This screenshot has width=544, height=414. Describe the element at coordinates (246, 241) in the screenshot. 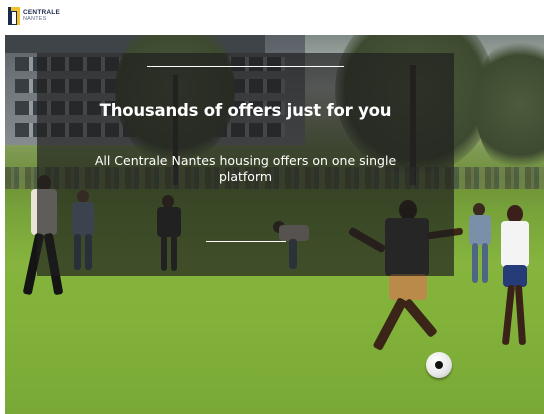

I see `divider-bottom` at that location.